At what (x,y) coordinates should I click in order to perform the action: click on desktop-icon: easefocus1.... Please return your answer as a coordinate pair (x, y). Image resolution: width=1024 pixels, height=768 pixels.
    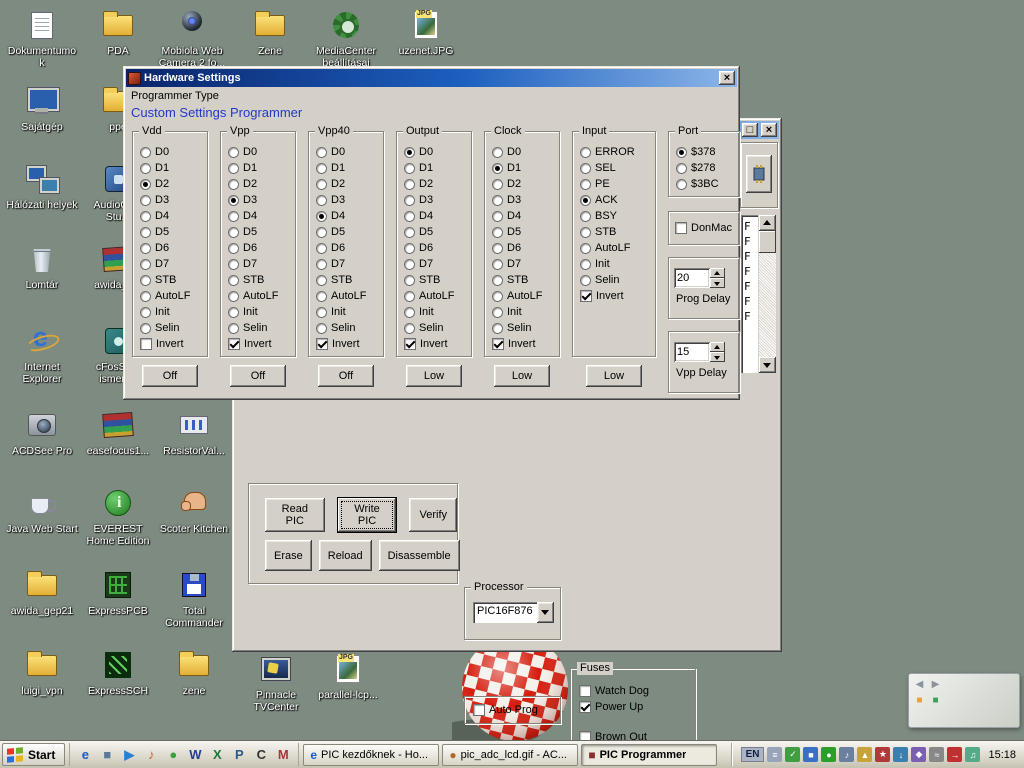
    Looking at the image, I should click on (118, 432).